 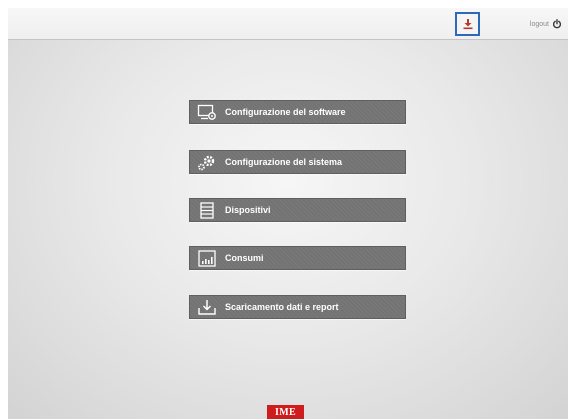 What do you see at coordinates (207, 112) in the screenshot?
I see `software-config-icon` at bounding box center [207, 112].